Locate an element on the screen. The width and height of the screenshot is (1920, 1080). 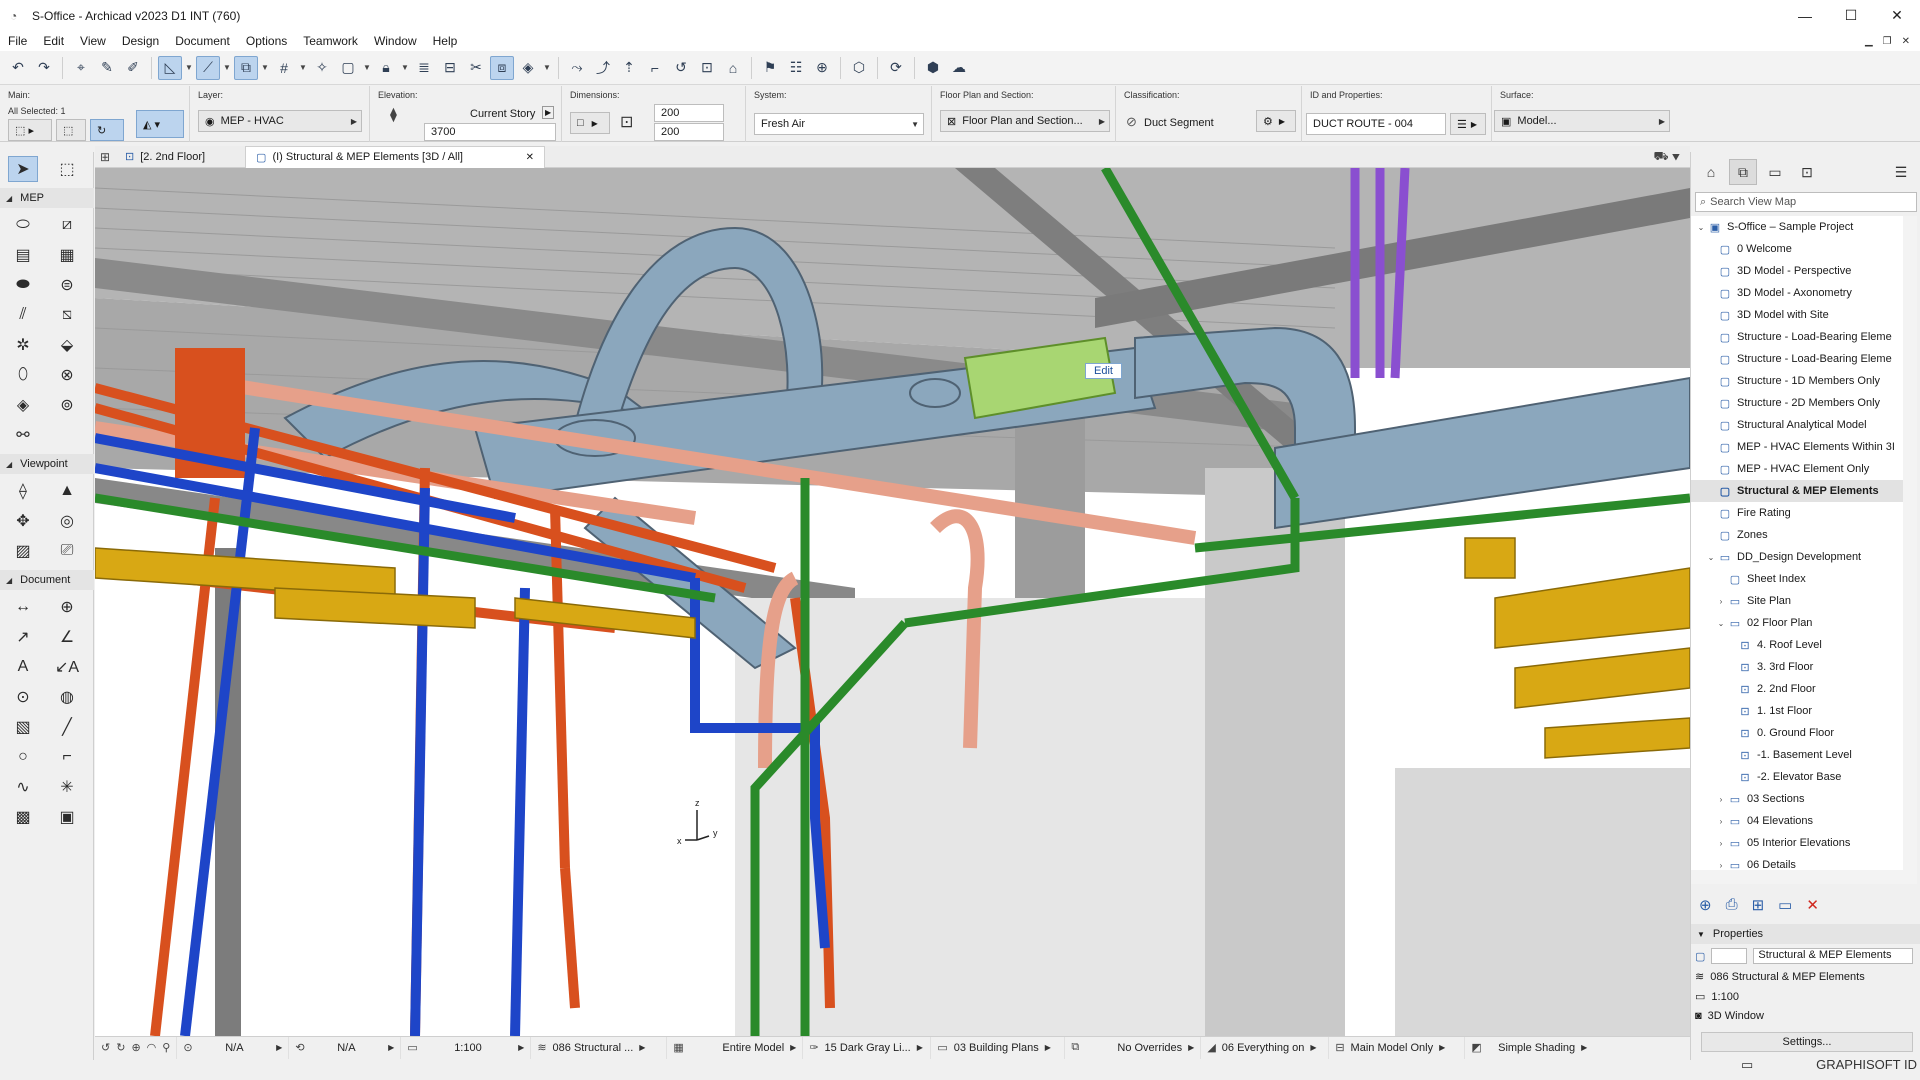
drawing-tool-icon: ▣ is located at coordinates (67, 817).